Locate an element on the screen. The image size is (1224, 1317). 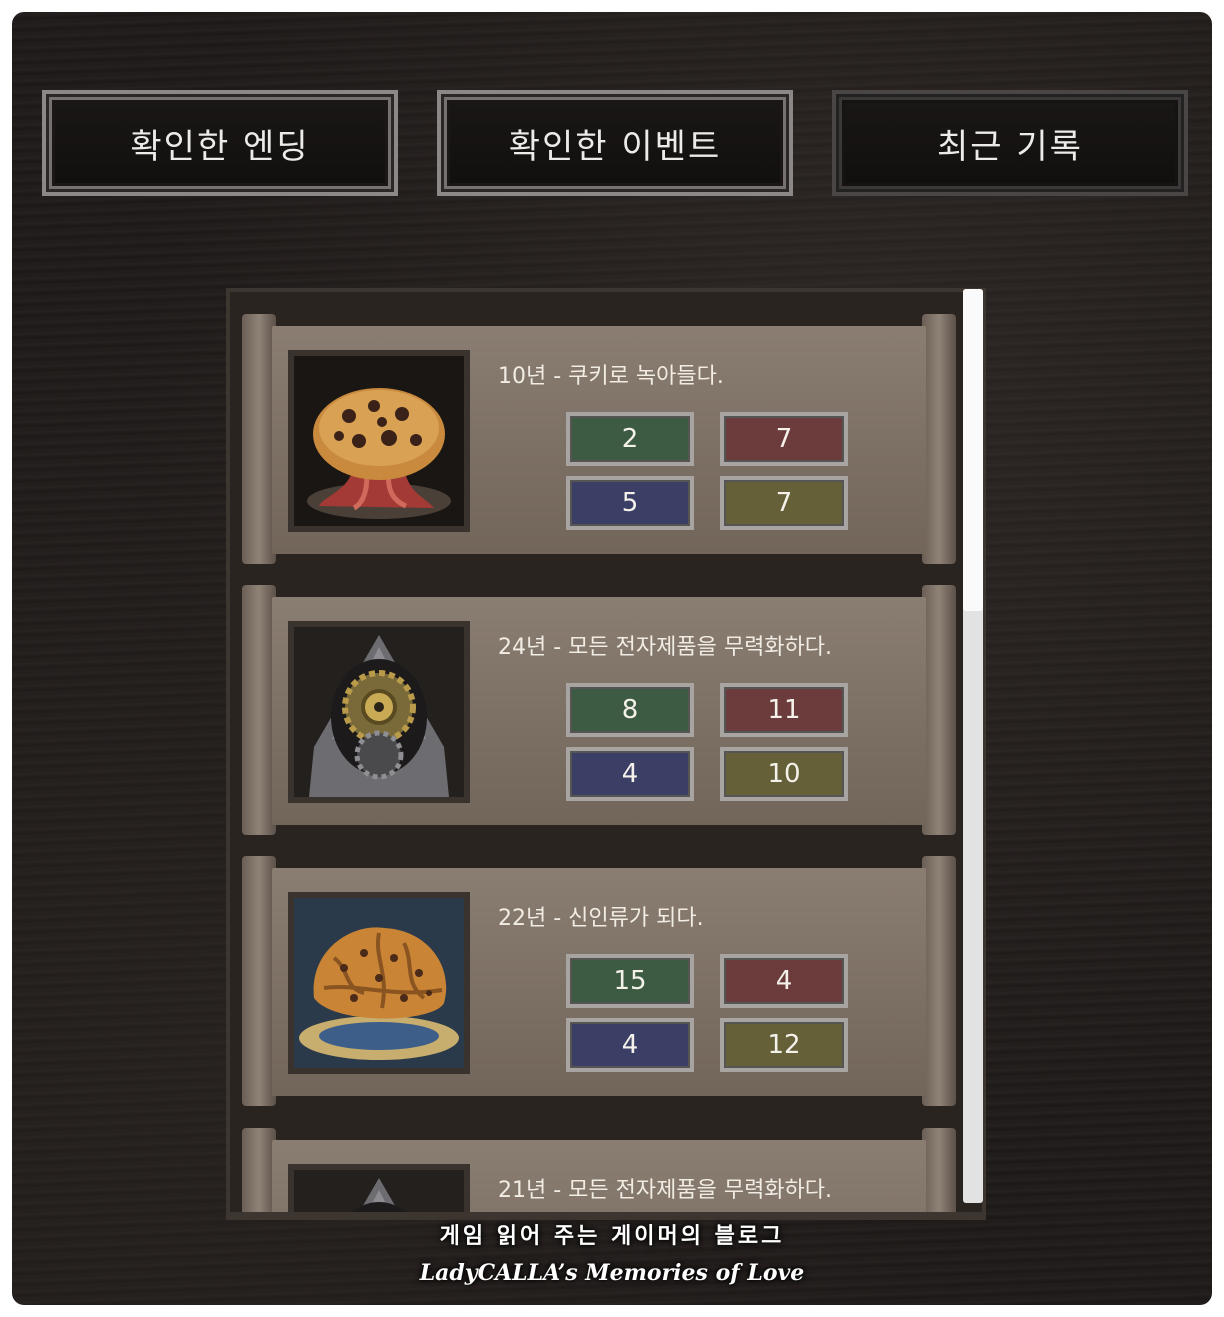
record-title: 10년 - 쿠키로 녹아들다. is located at coordinates (611, 376).